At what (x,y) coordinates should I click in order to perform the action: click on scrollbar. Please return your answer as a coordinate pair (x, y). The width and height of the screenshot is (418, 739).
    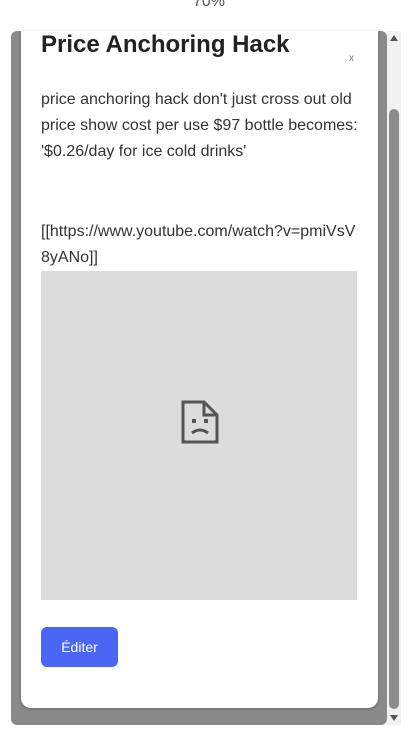
    Looking at the image, I should click on (394, 378).